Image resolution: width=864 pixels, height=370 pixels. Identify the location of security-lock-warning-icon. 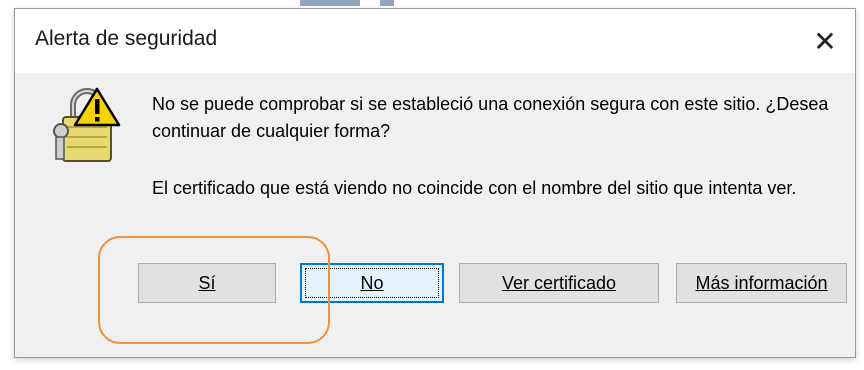
(87, 128).